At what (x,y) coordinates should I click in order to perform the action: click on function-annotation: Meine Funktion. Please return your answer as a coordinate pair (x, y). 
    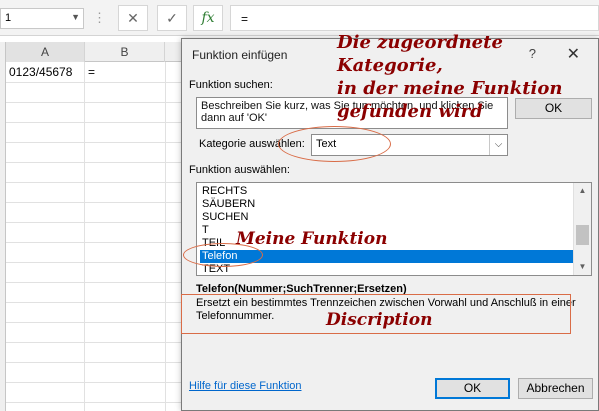
    Looking at the image, I should click on (312, 239).